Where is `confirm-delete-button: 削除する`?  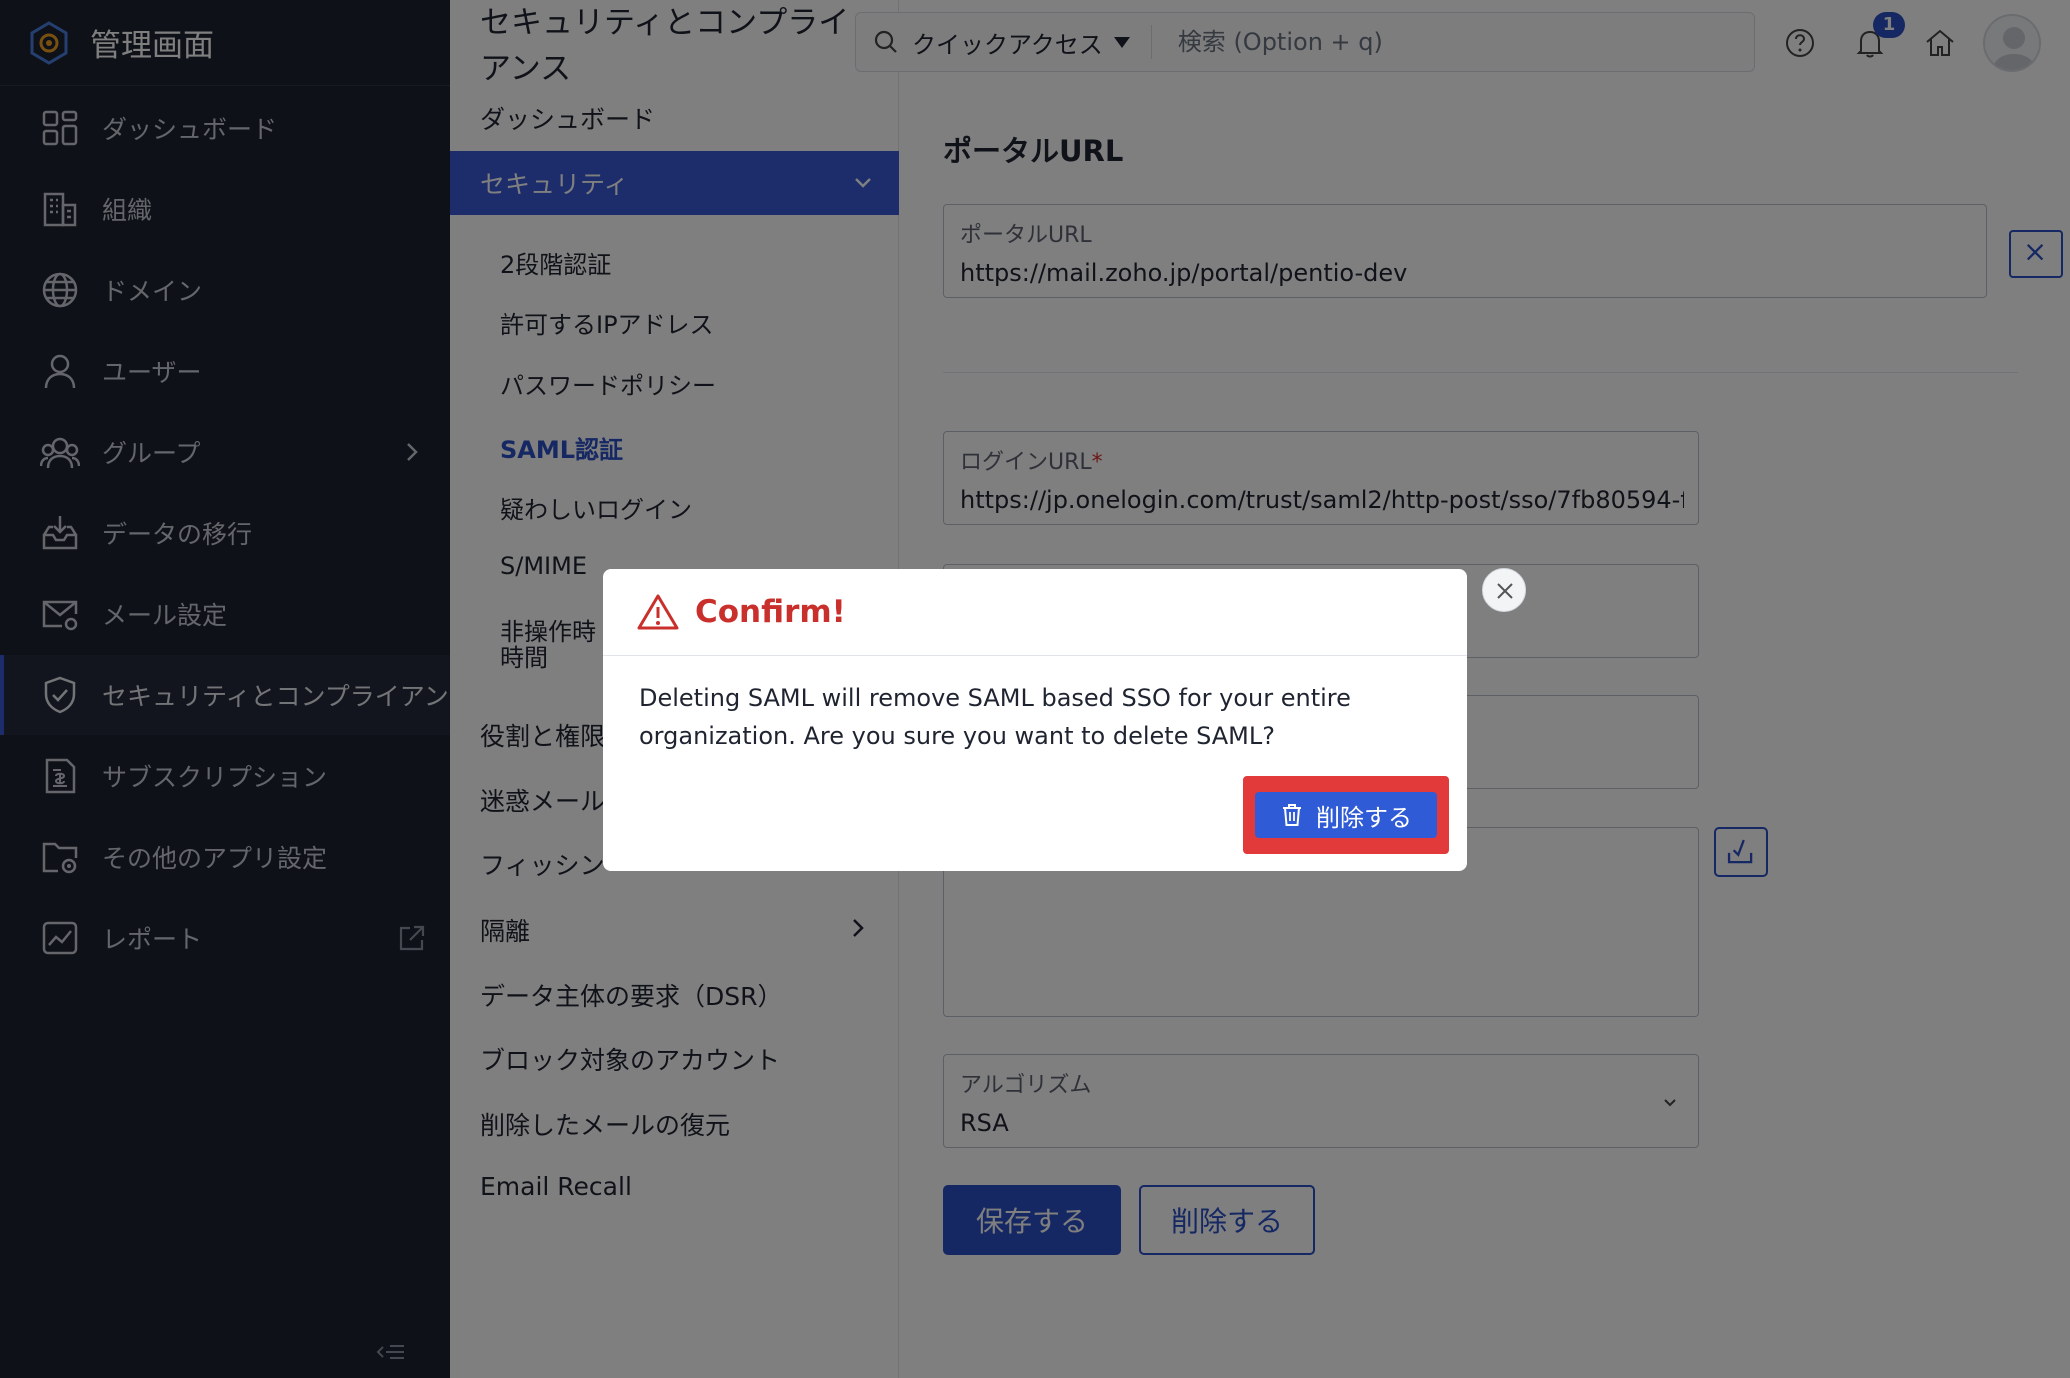 confirm-delete-button: 削除する is located at coordinates (1346, 815).